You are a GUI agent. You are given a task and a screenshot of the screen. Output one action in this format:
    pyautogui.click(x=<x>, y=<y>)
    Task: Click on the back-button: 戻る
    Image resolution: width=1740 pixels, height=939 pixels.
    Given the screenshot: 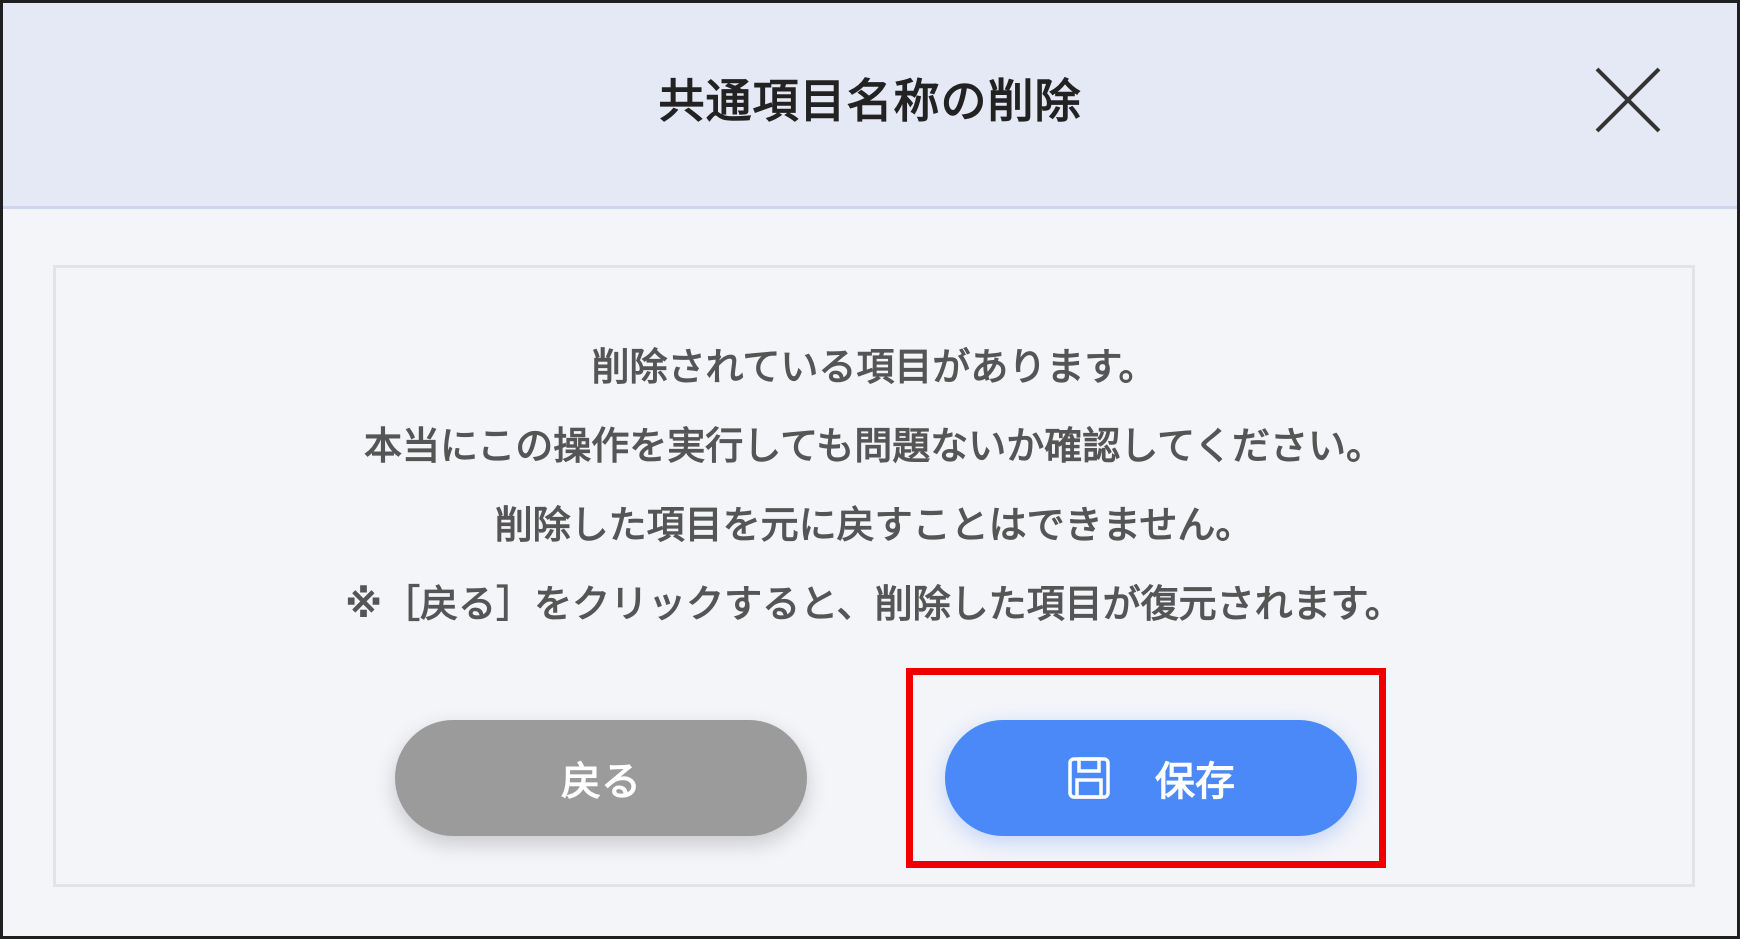 What is the action you would take?
    pyautogui.click(x=601, y=778)
    